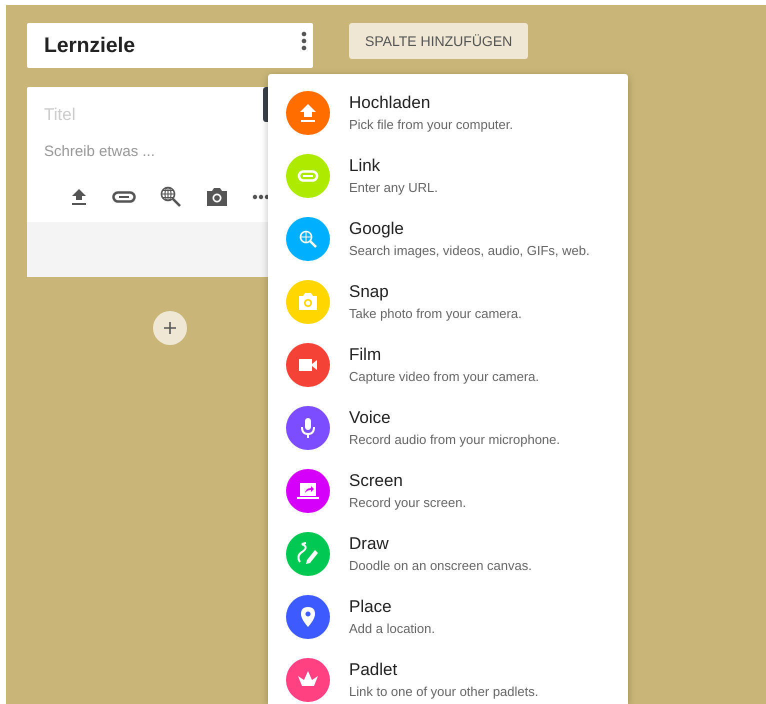  Describe the element at coordinates (469, 250) in the screenshot. I see `item-description: Search images, videos, audio, GIFs, web.` at that location.